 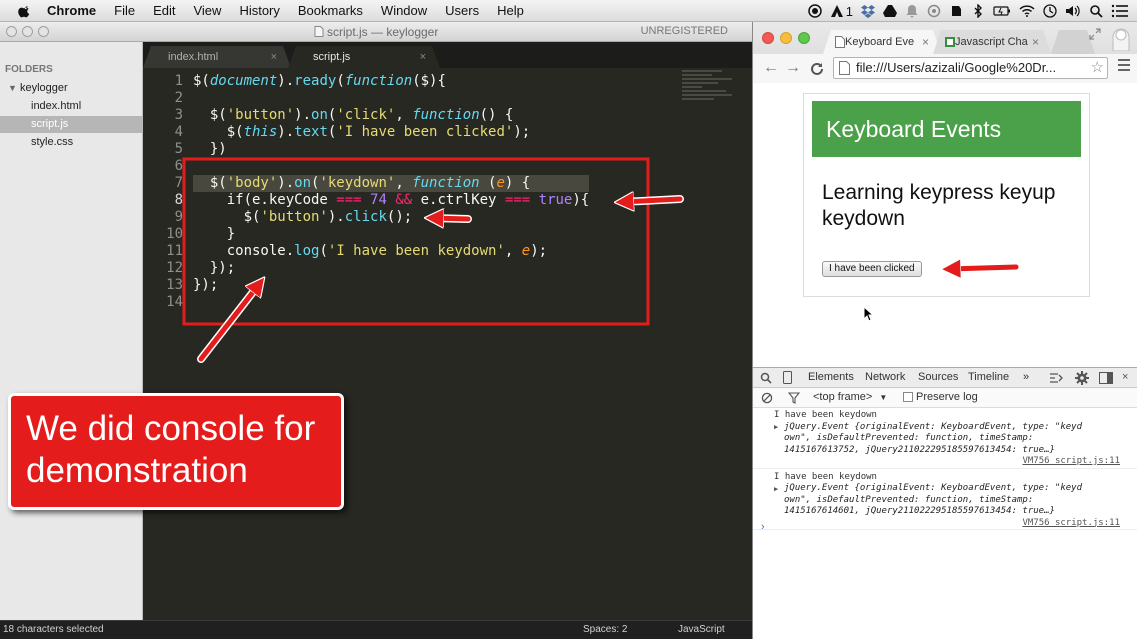 I want to click on line-number: 8, so click(x=178, y=200).